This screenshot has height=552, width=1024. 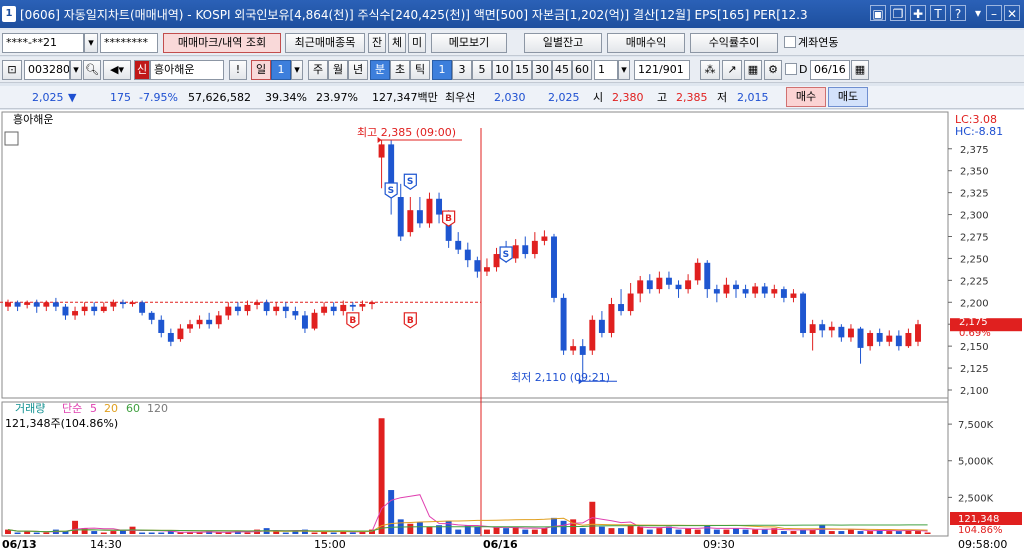 What do you see at coordinates (974, 194) in the screenshot?
I see `price-tick-label: 2,325` at bounding box center [974, 194].